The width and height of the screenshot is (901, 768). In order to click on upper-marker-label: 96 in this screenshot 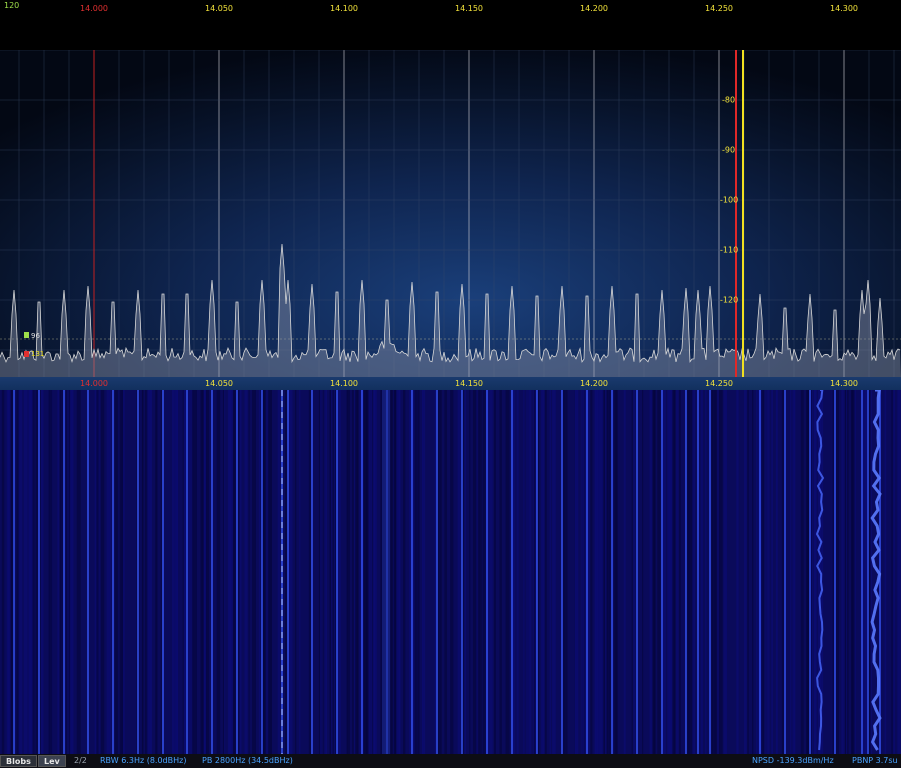, I will do `click(35, 336)`.